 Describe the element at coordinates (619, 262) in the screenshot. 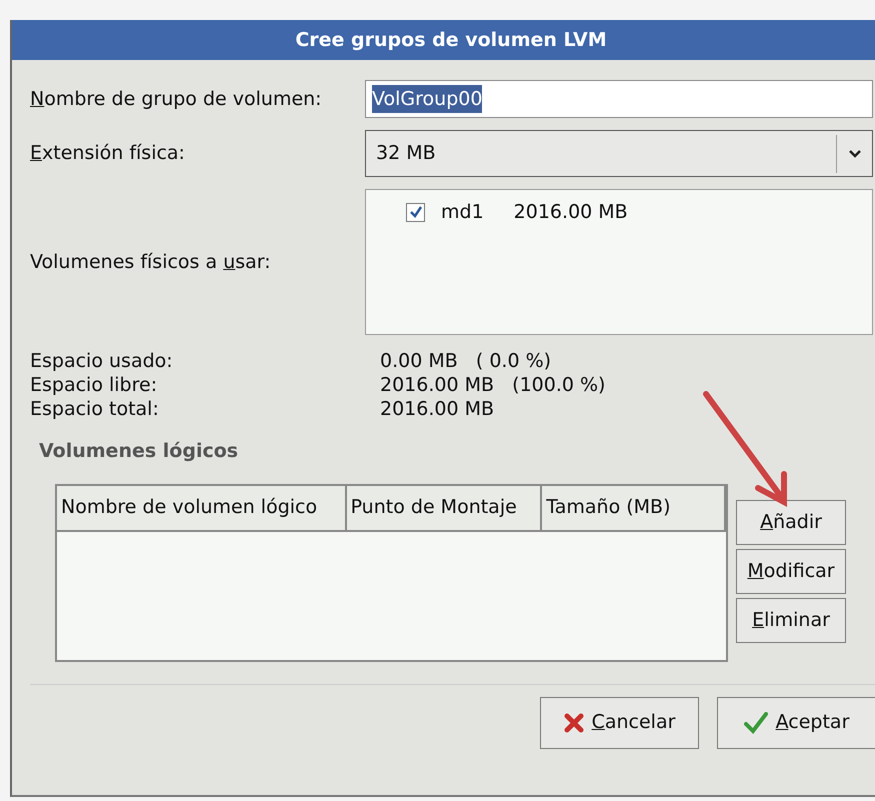

I see `physical-volume-list: md1 2016.00 MB` at that location.